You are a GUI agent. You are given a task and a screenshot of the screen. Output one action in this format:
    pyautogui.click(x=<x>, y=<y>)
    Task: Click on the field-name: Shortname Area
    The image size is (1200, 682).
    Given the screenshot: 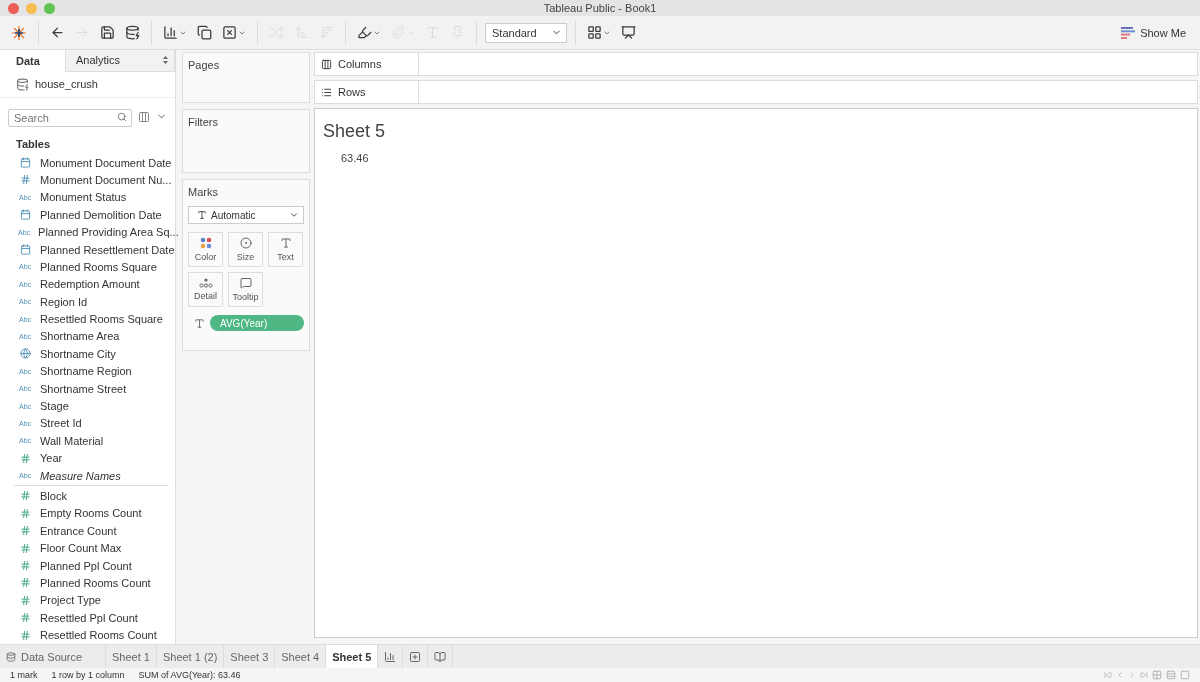 What is the action you would take?
    pyautogui.click(x=80, y=336)
    